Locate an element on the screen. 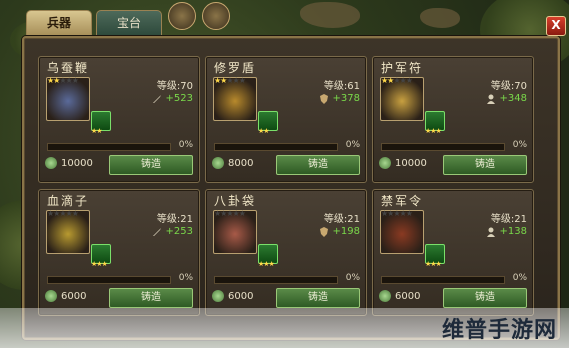 This screenshot has width=569, height=348. item-card: 修罗盾 ★★★★★ 等级:61 +378 ★★ 0% 8000 铸造 is located at coordinates (286, 119).